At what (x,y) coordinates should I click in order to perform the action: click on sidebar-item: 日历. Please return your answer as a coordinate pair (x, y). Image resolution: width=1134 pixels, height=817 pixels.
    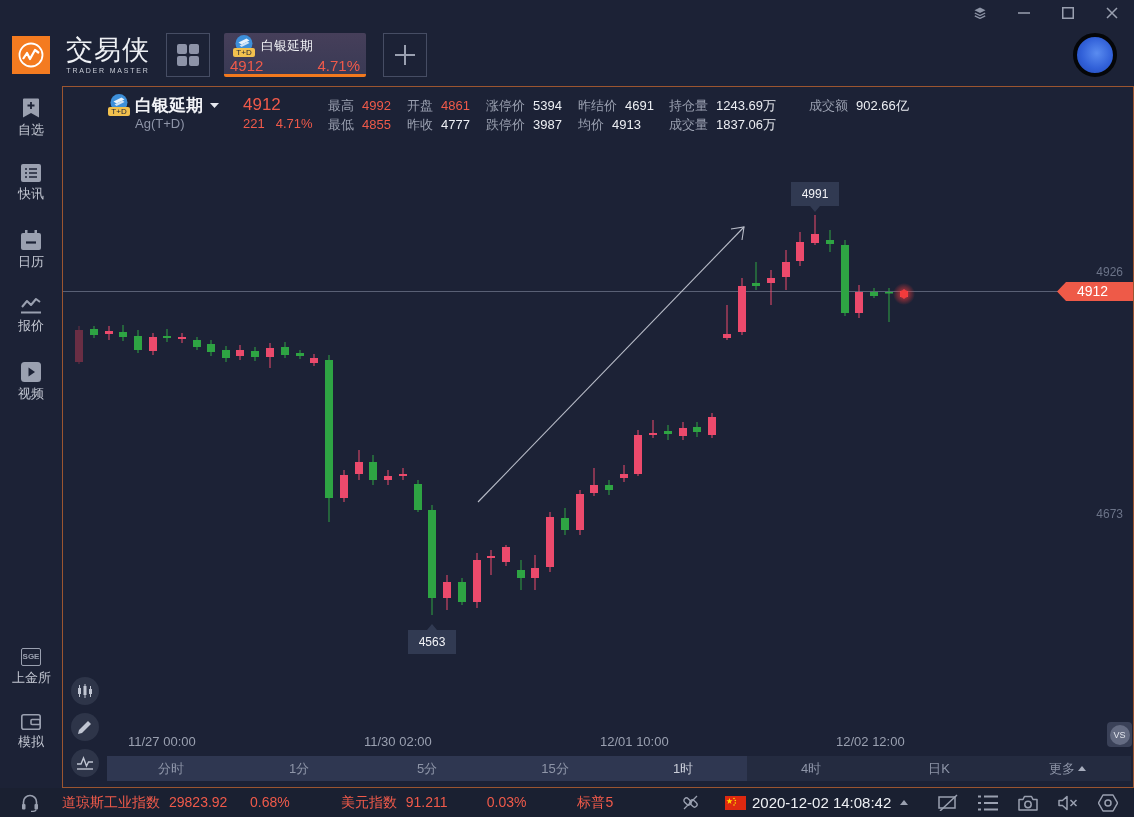
    Looking at the image, I should click on (31, 263).